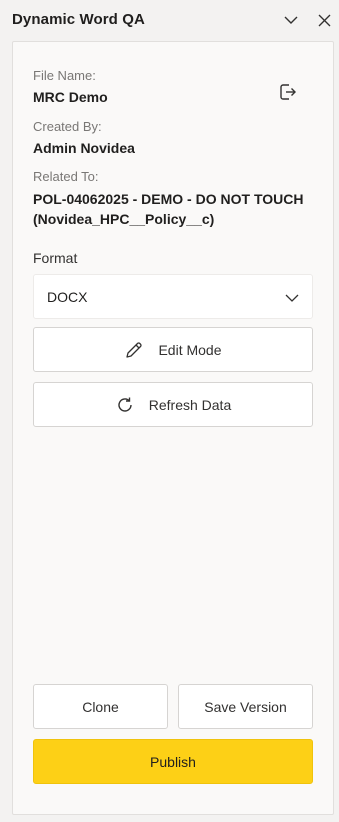 This screenshot has height=822, width=339. I want to click on edit-mode-button: Edit Mode, so click(173, 349).